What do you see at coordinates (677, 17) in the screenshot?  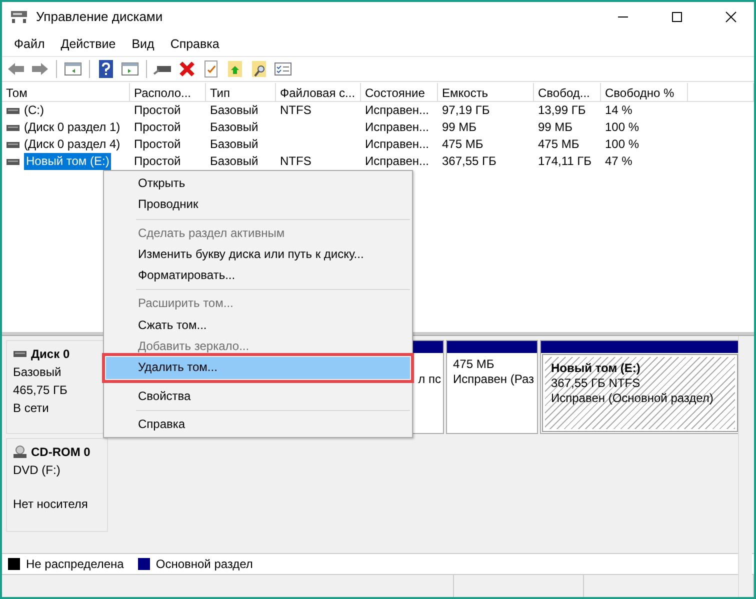 I see `maximize-icon` at bounding box center [677, 17].